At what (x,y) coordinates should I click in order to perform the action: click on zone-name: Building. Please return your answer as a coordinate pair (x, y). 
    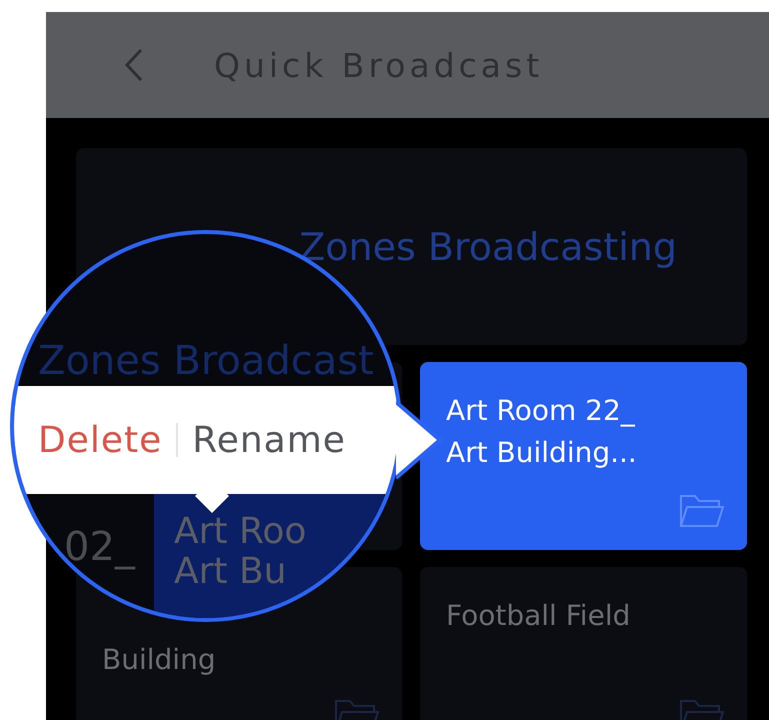
    Looking at the image, I should click on (159, 660).